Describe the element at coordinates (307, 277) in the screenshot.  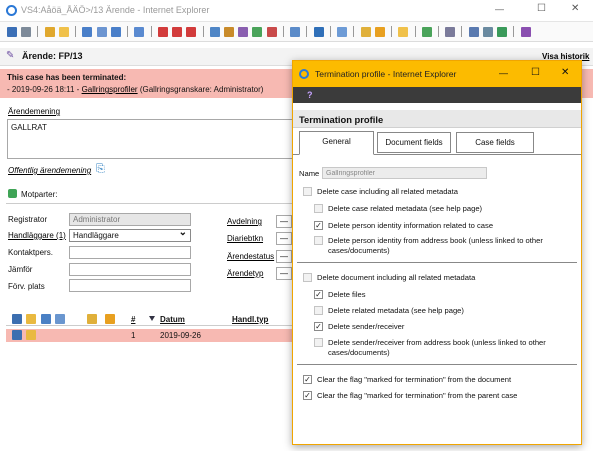
I see `delete-document-checkbox` at that location.